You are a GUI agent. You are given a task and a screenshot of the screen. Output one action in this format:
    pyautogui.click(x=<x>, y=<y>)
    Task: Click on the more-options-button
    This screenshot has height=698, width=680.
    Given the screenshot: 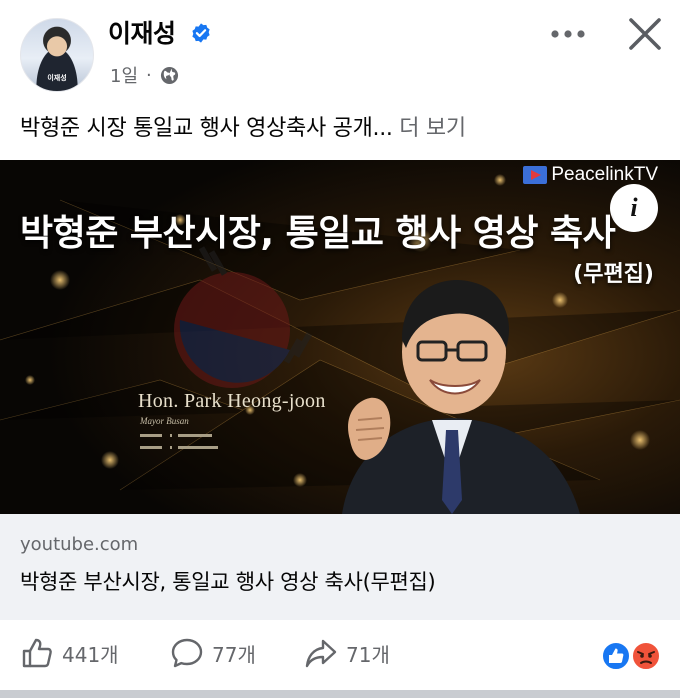 What is the action you would take?
    pyautogui.click(x=568, y=34)
    